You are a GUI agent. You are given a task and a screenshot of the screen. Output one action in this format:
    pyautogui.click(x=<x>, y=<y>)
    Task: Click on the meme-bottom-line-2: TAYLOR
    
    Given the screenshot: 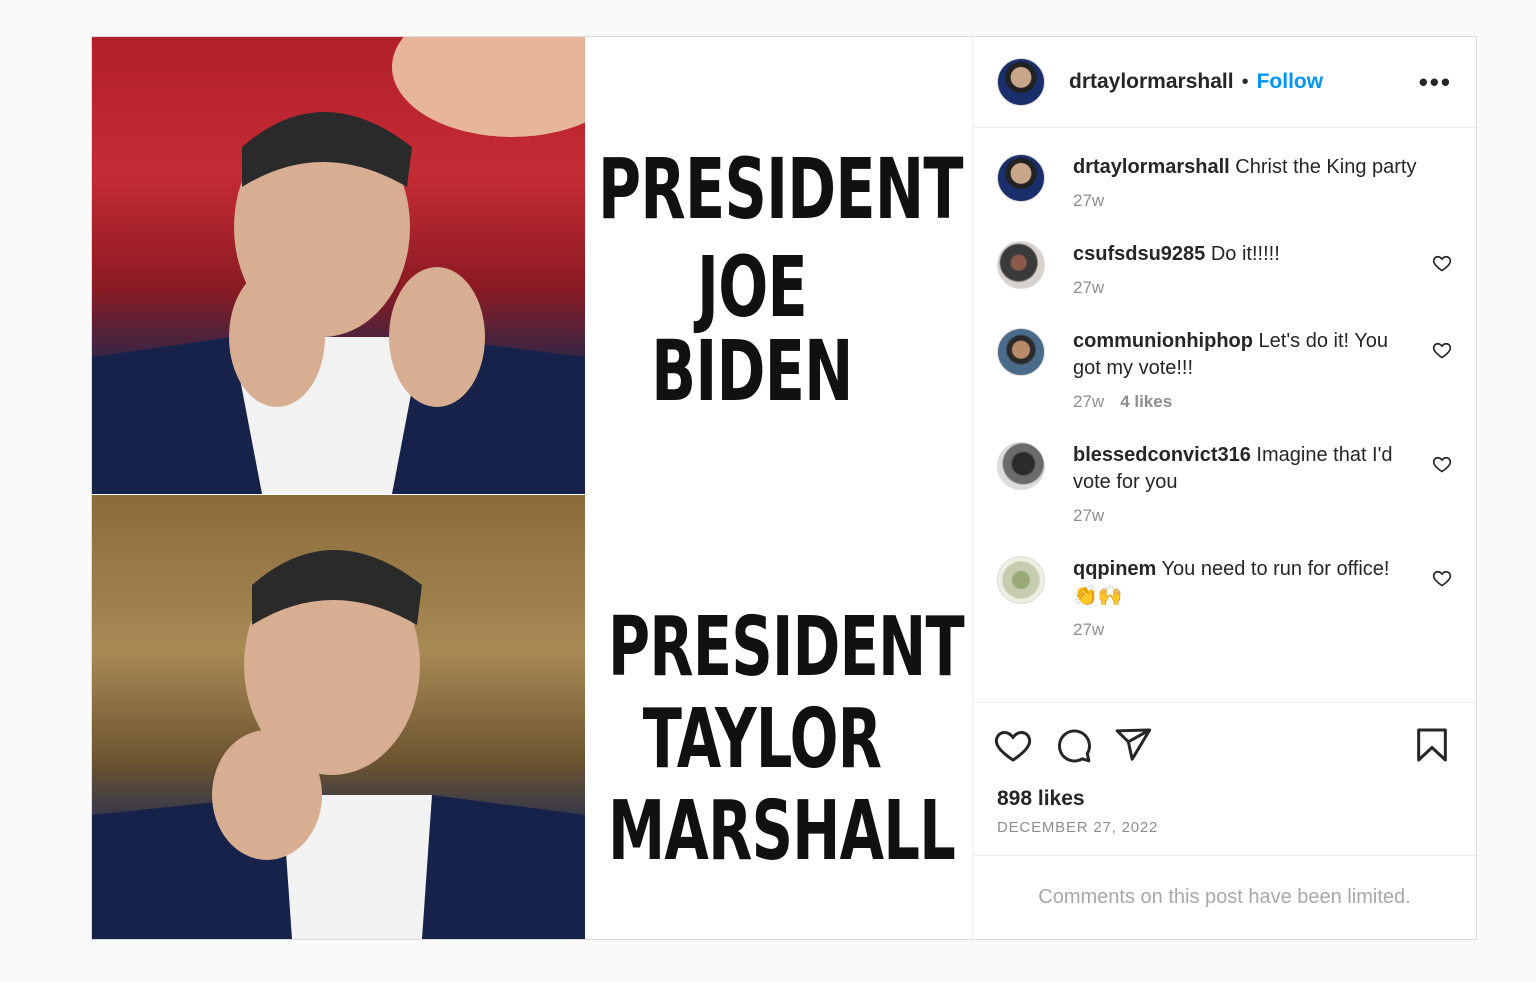 What is the action you would take?
    pyautogui.click(x=762, y=739)
    